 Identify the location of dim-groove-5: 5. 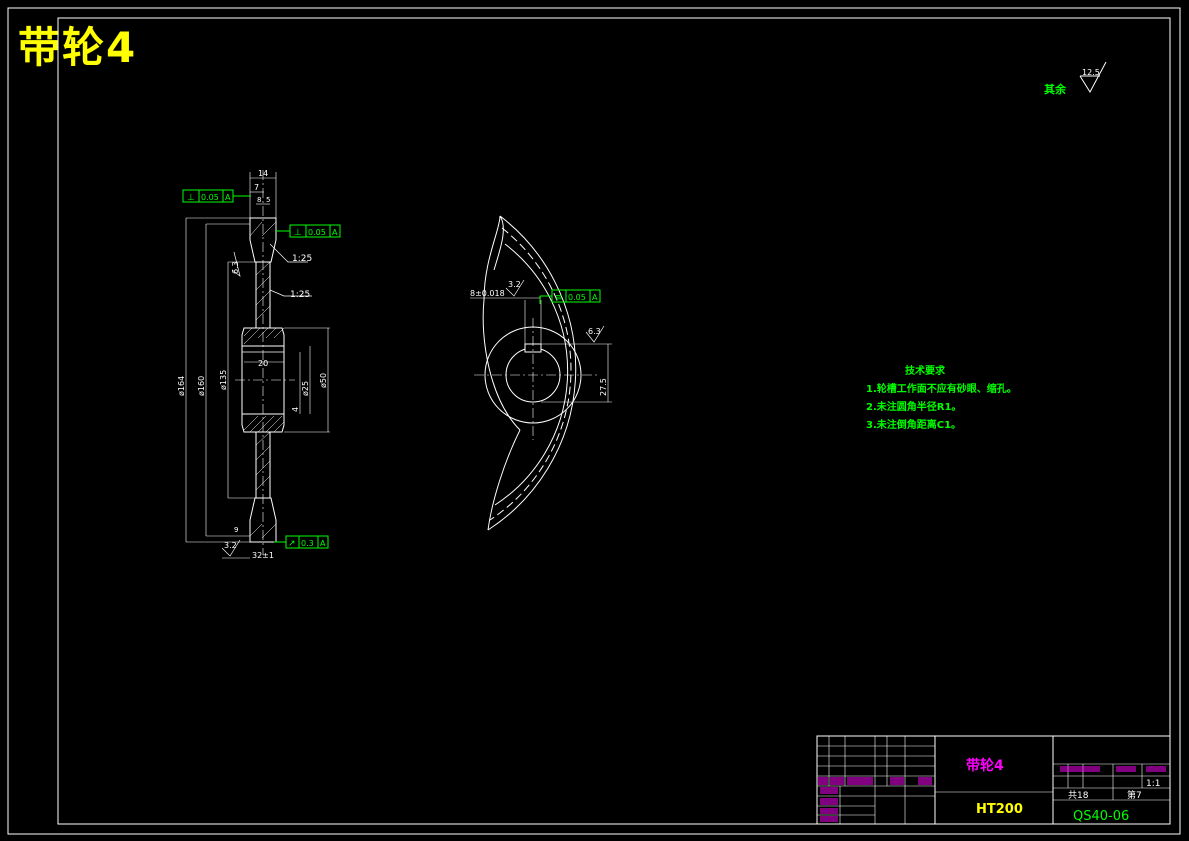
(268, 200).